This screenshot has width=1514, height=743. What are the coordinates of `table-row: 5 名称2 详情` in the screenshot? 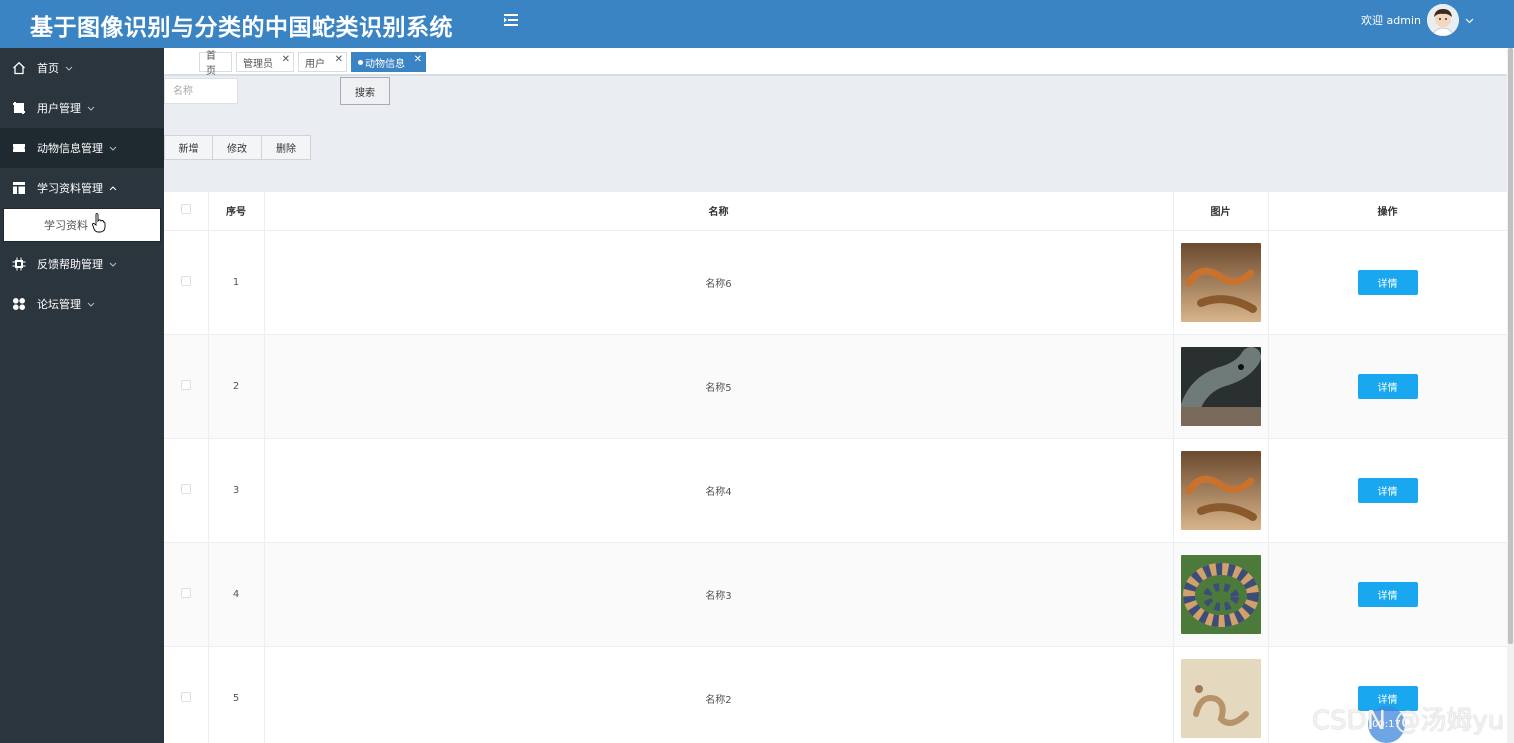 It's located at (835, 694).